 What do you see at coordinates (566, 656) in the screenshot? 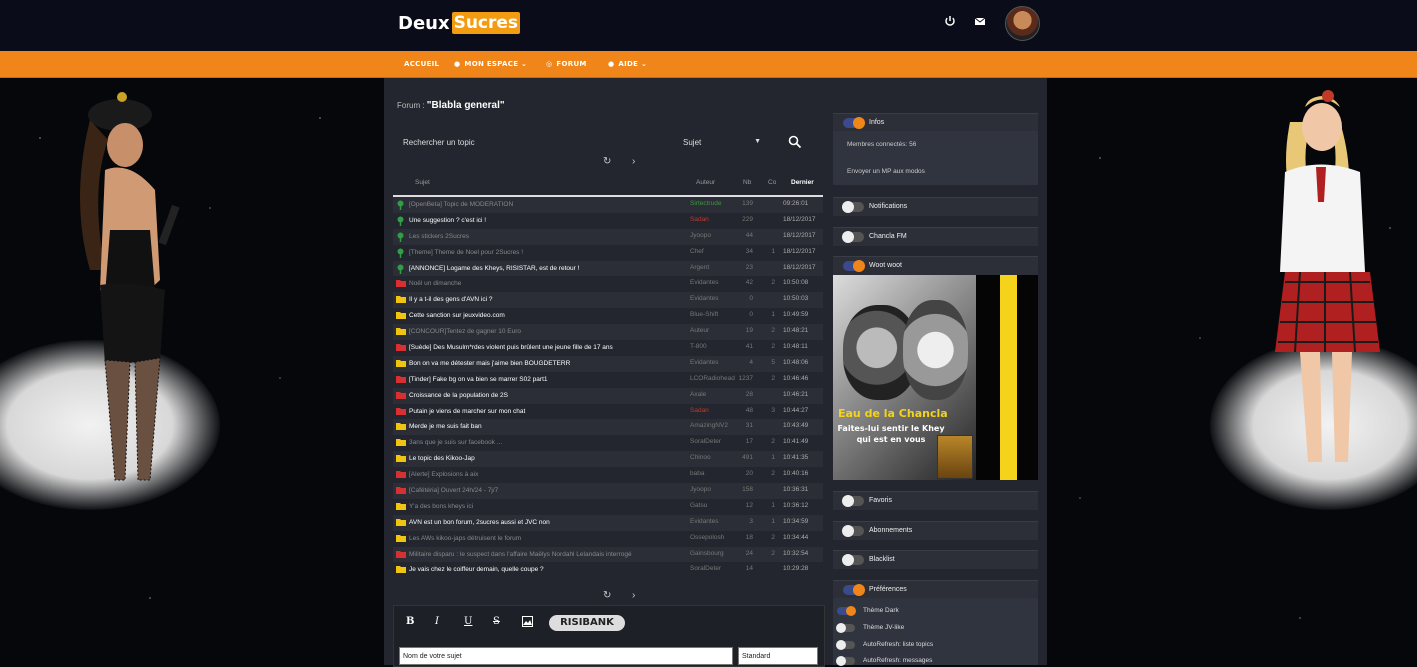
I see `subject-input: Nom de votre sujet` at bounding box center [566, 656].